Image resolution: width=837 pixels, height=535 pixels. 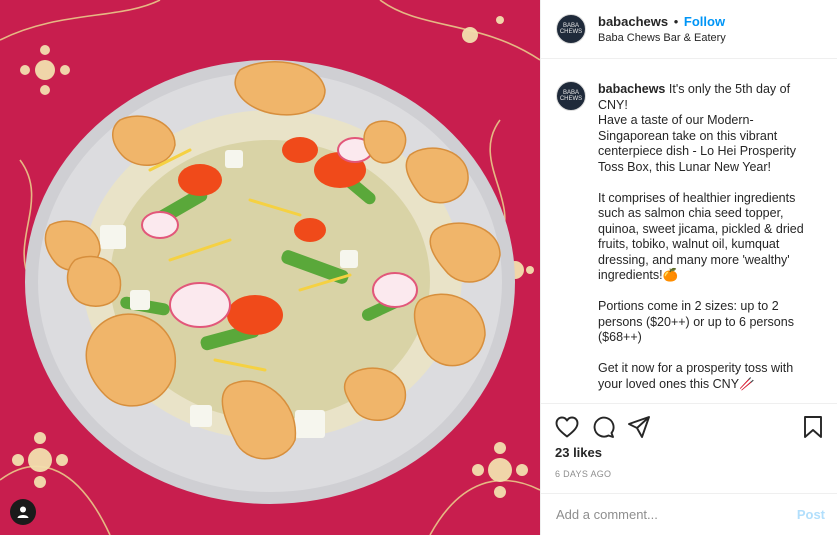 I want to click on comment-bar: Post, so click(x=689, y=514).